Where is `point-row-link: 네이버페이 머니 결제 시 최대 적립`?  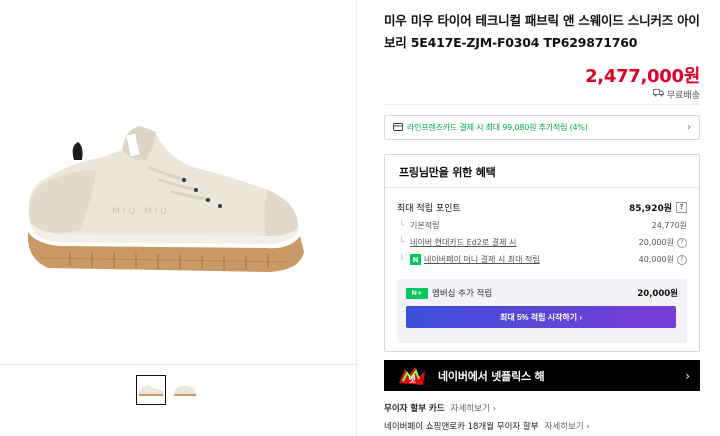
point-row-link: 네이버페이 머니 결제 시 최대 적립 is located at coordinates (482, 259).